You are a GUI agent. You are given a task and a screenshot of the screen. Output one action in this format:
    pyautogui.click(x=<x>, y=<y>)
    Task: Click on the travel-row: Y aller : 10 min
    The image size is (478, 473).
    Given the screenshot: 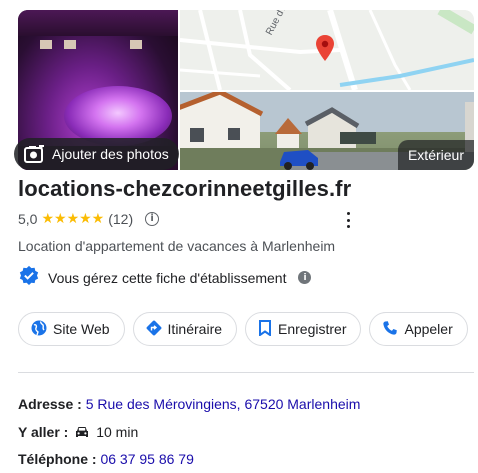 What is the action you would take?
    pyautogui.click(x=78, y=432)
    